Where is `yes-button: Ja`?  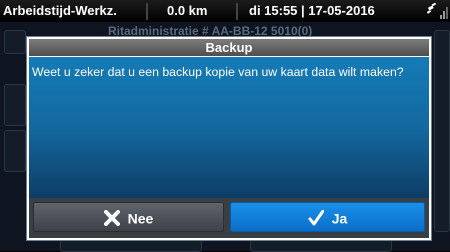 yes-button: Ja is located at coordinates (327, 217).